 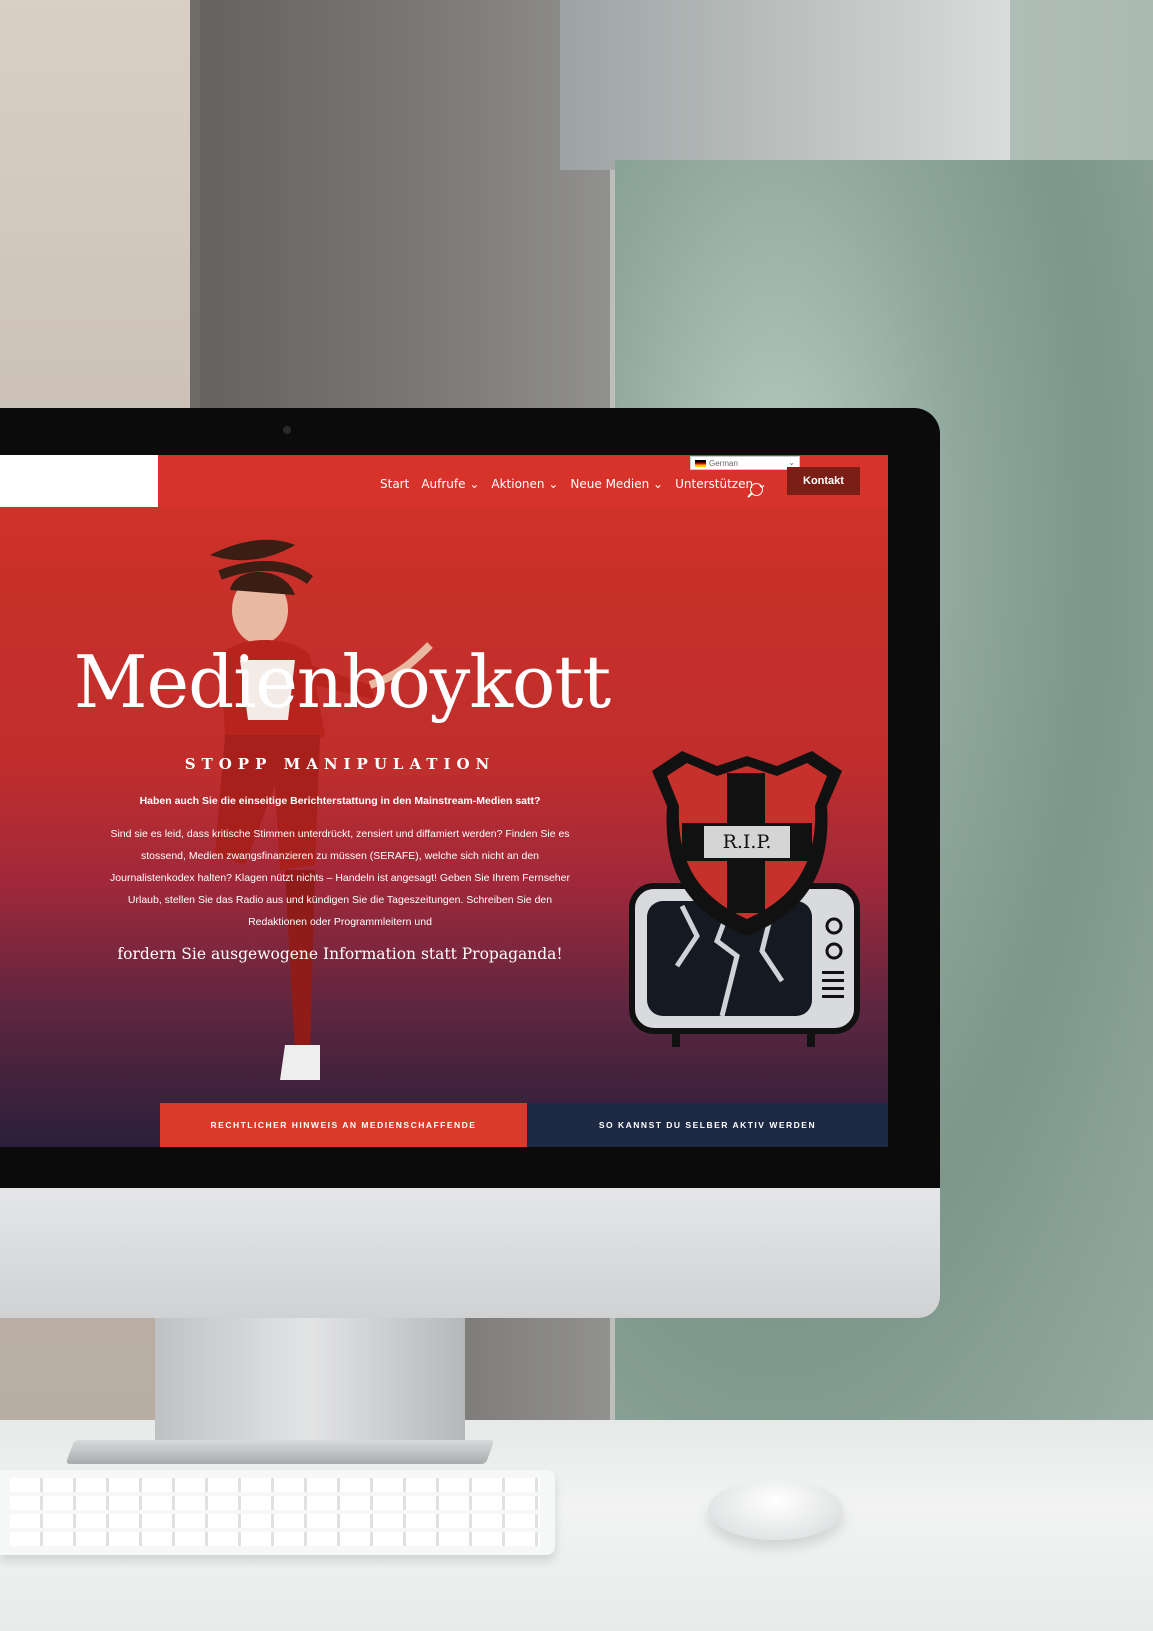 I want to click on rip-tv-shield-logo, so click(x=744, y=899).